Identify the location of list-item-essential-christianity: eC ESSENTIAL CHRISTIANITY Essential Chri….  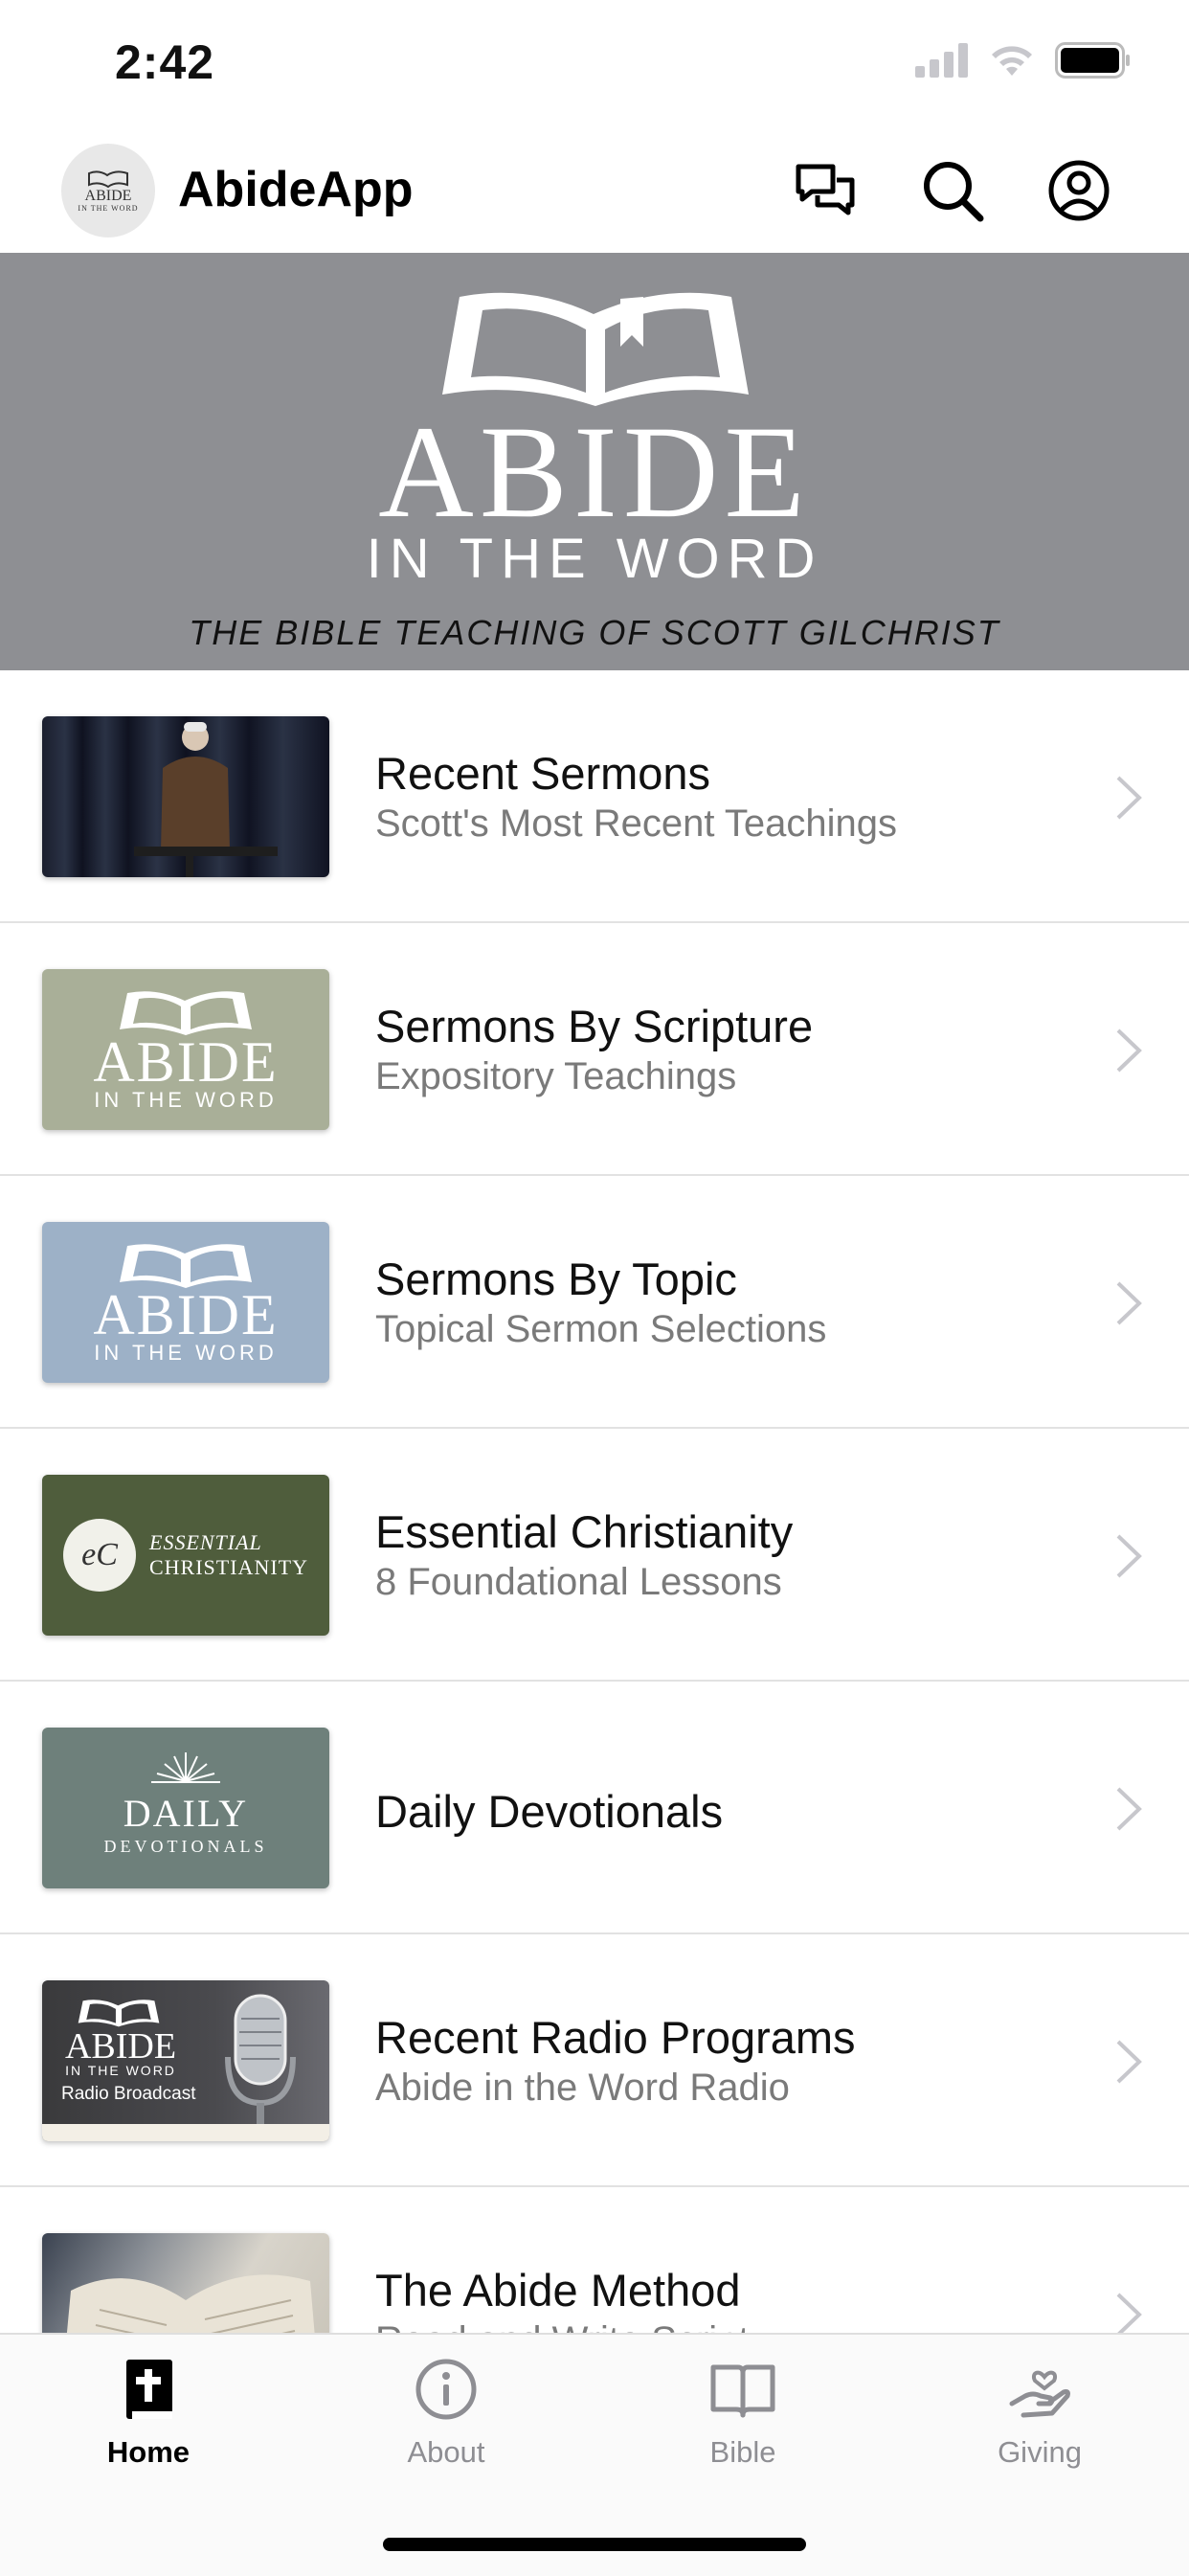
(594, 1555).